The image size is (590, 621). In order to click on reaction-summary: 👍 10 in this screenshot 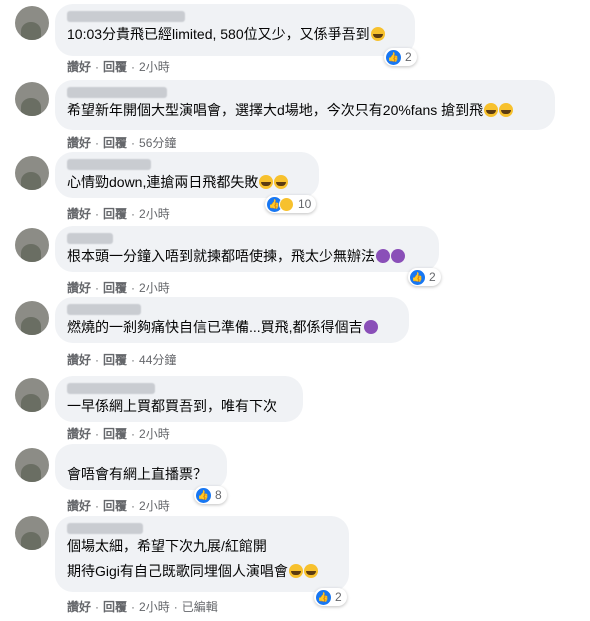, I will do `click(291, 204)`.